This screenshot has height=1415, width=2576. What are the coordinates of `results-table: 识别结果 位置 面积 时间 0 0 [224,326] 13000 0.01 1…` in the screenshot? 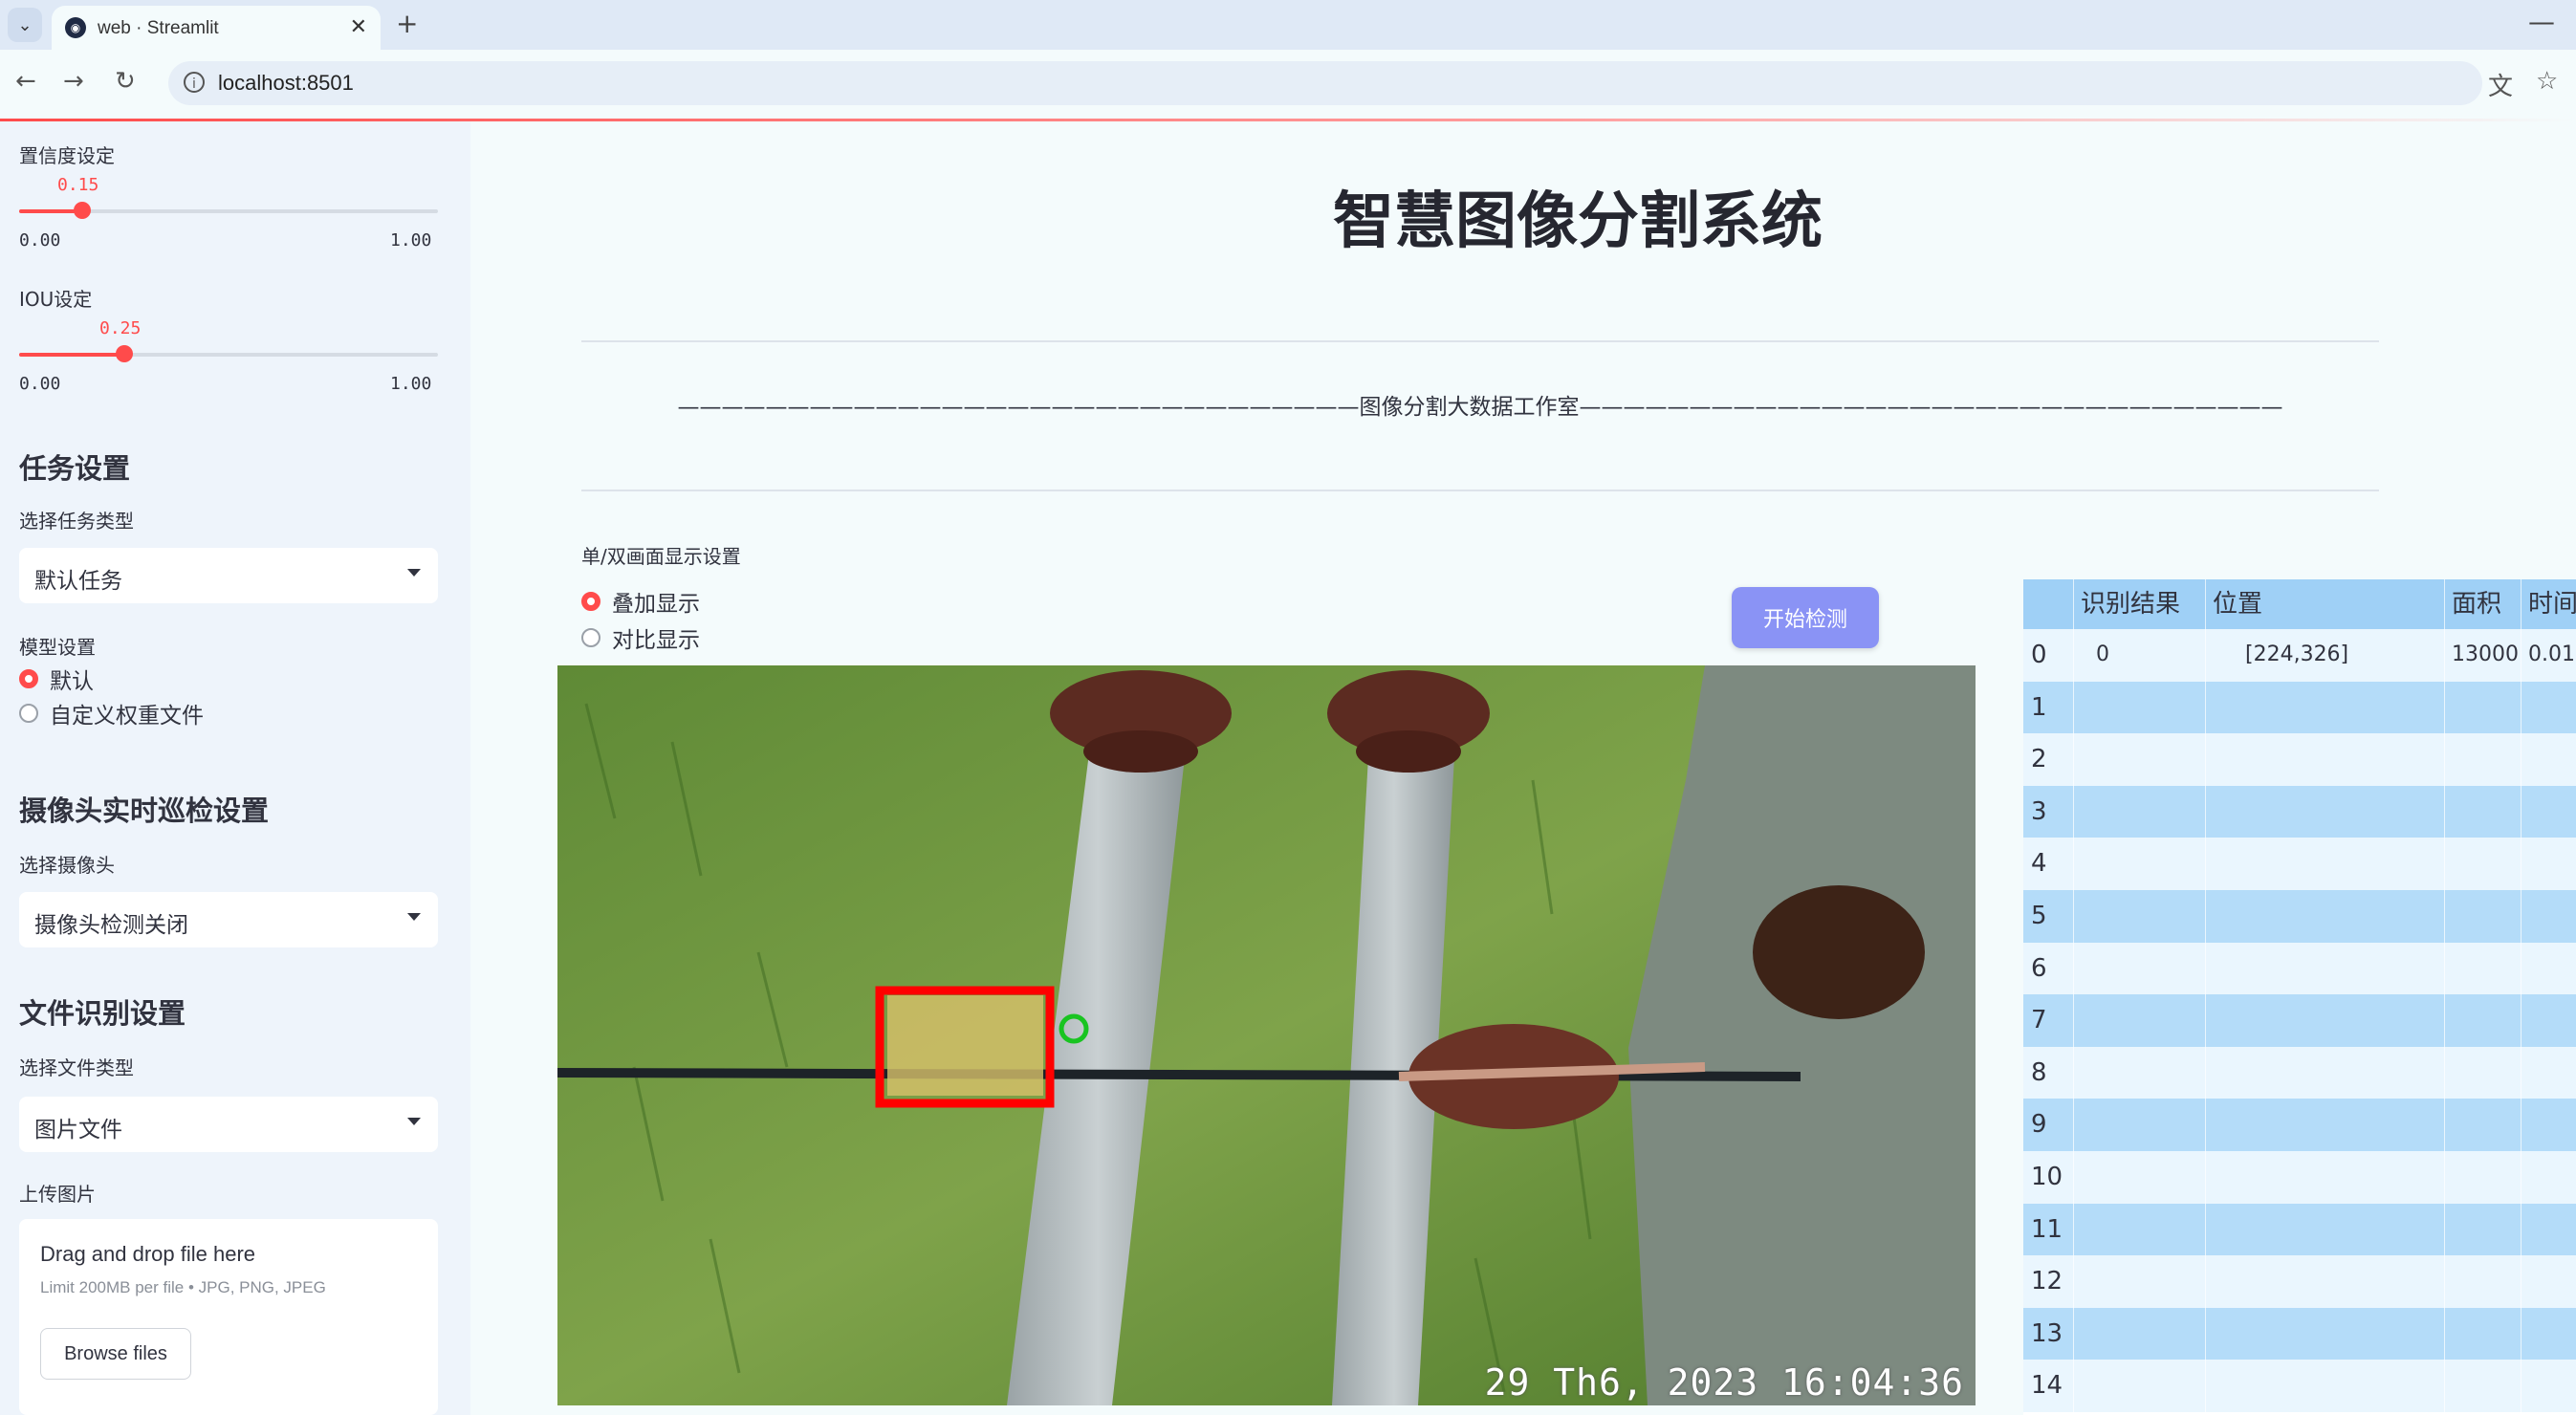 It's located at (2299, 997).